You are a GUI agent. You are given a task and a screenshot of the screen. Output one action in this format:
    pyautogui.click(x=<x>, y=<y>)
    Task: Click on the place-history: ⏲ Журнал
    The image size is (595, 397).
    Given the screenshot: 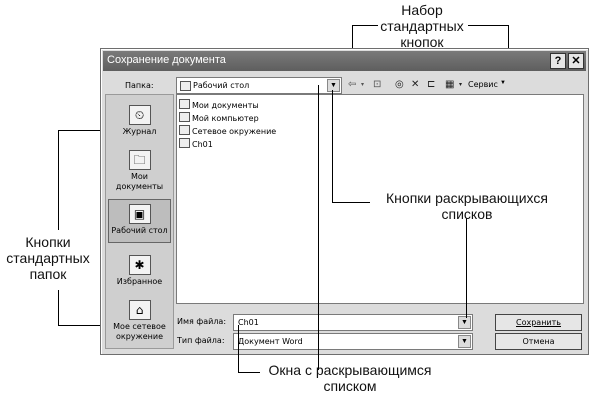 What is the action you would take?
    pyautogui.click(x=139, y=121)
    